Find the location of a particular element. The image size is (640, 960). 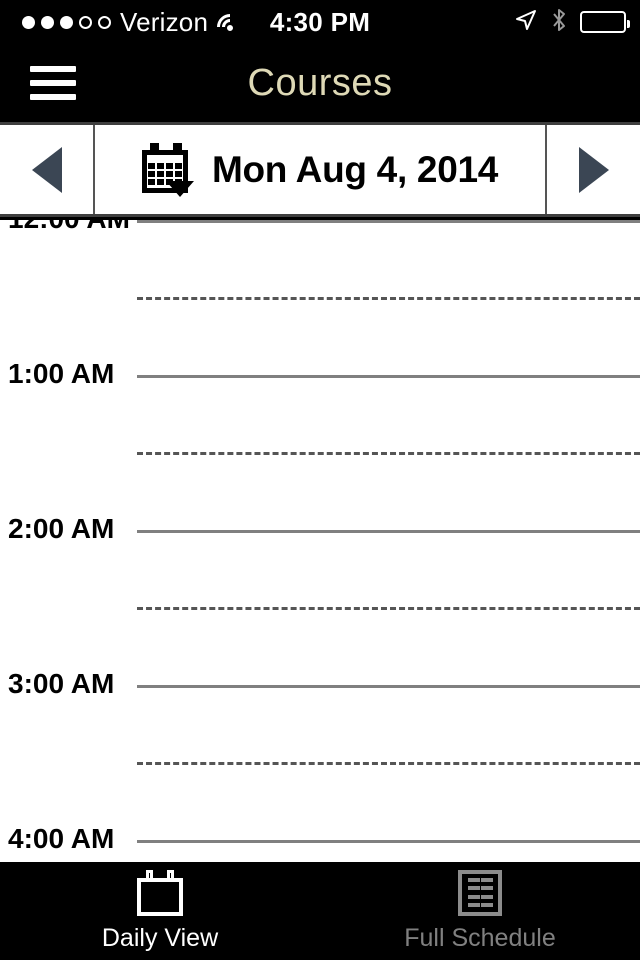

page-title: Courses is located at coordinates (320, 82).